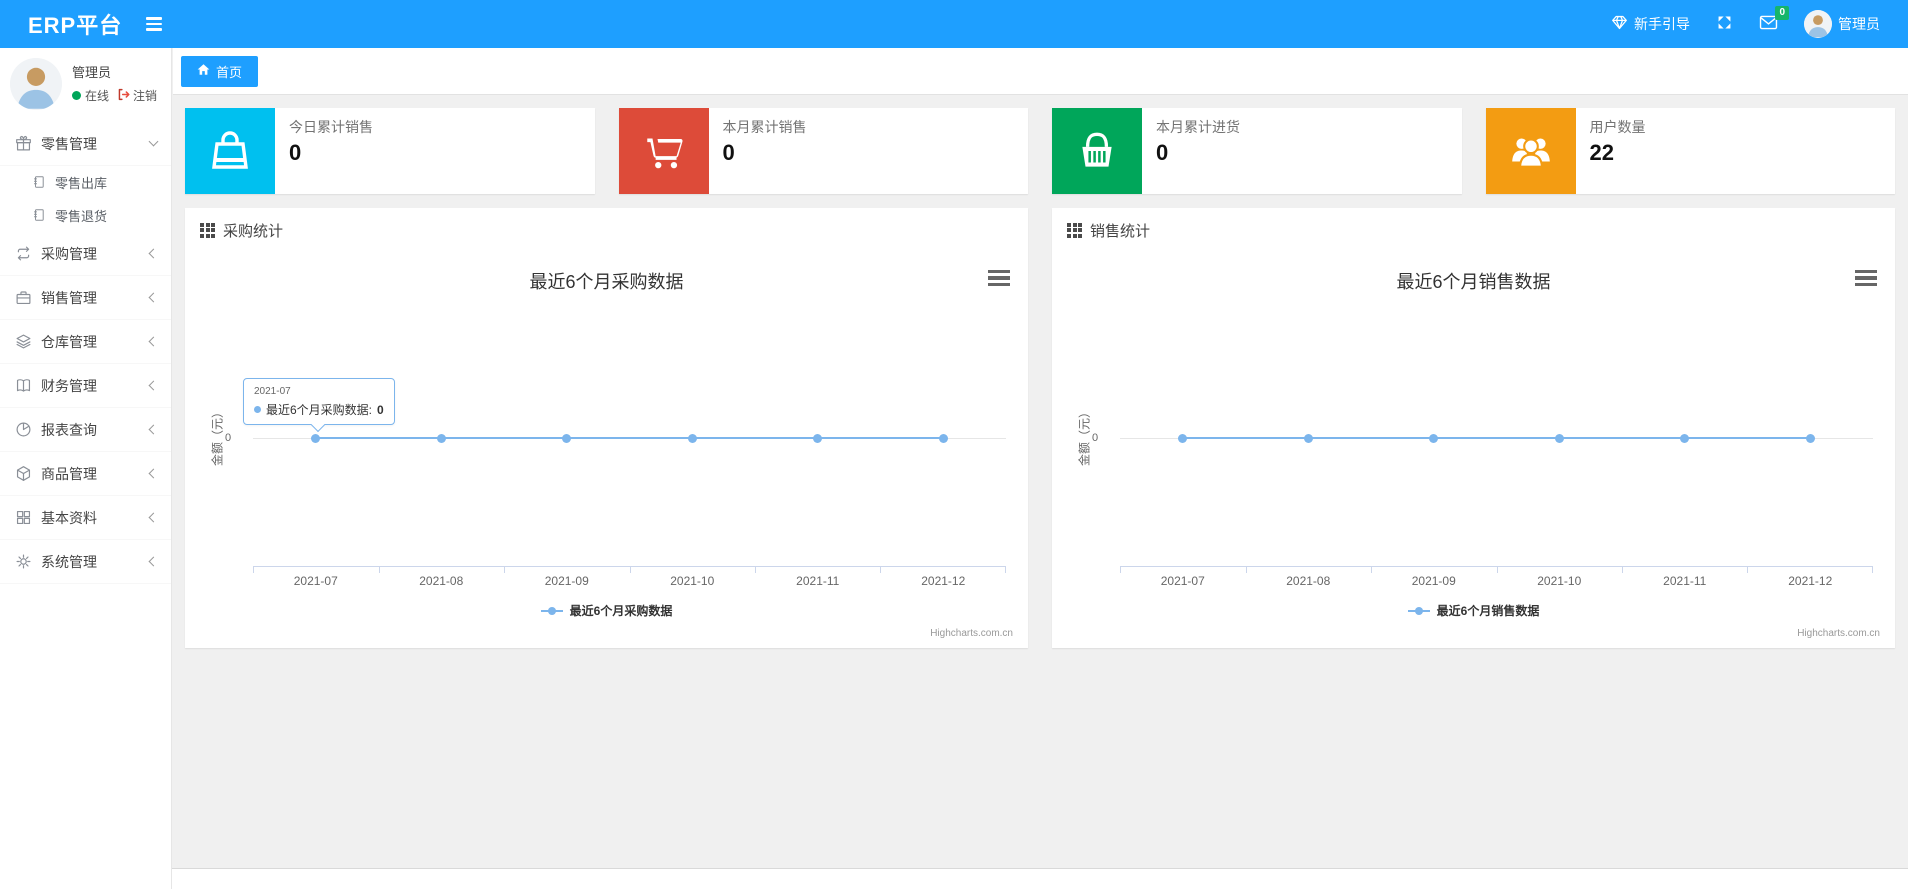 The height and width of the screenshot is (889, 1908). Describe the element at coordinates (85, 298) in the screenshot. I see `sidebar-item-sales: 销售管理` at that location.